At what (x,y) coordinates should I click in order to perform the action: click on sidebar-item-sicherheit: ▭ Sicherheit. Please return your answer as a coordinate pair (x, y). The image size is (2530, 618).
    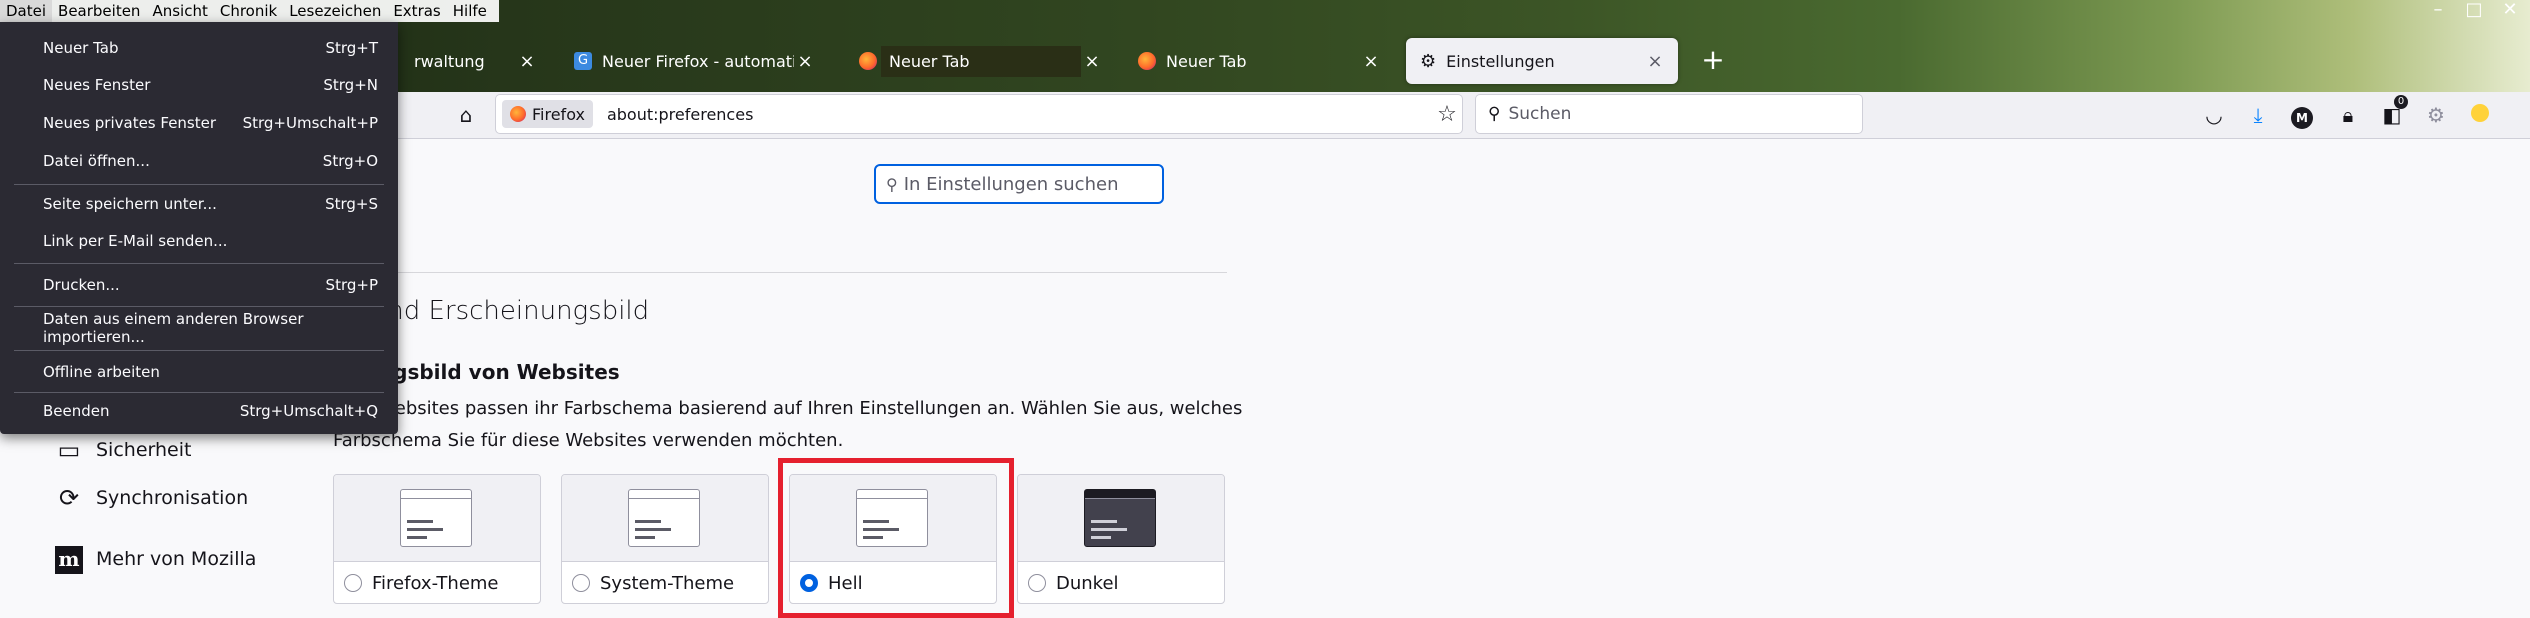
    Looking at the image, I should click on (122, 450).